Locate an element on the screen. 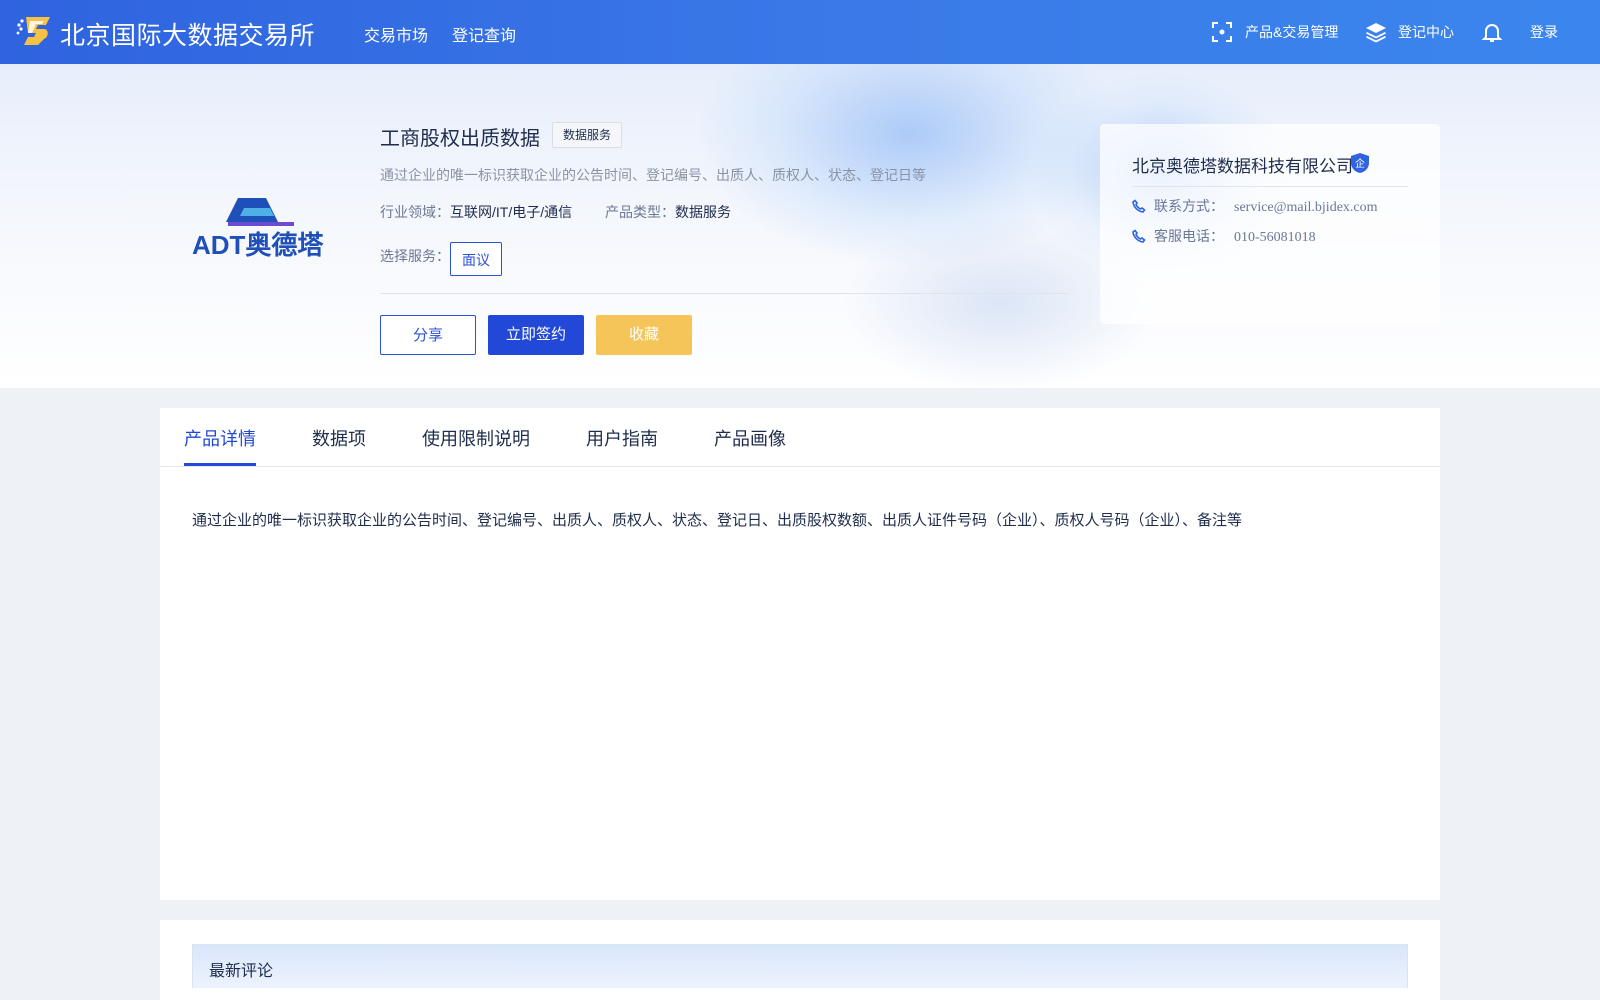 The height and width of the screenshot is (1000, 1600). company-logo: ADT奥德塔 is located at coordinates (258, 229).